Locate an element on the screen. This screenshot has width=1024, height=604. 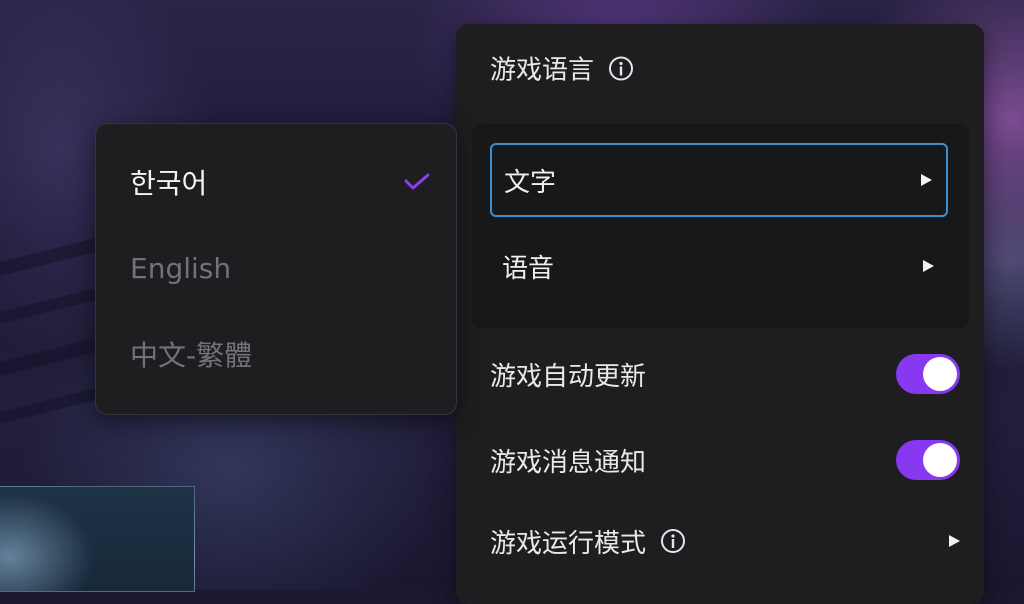
game-language-label: 游戏语言 is located at coordinates (542, 70).